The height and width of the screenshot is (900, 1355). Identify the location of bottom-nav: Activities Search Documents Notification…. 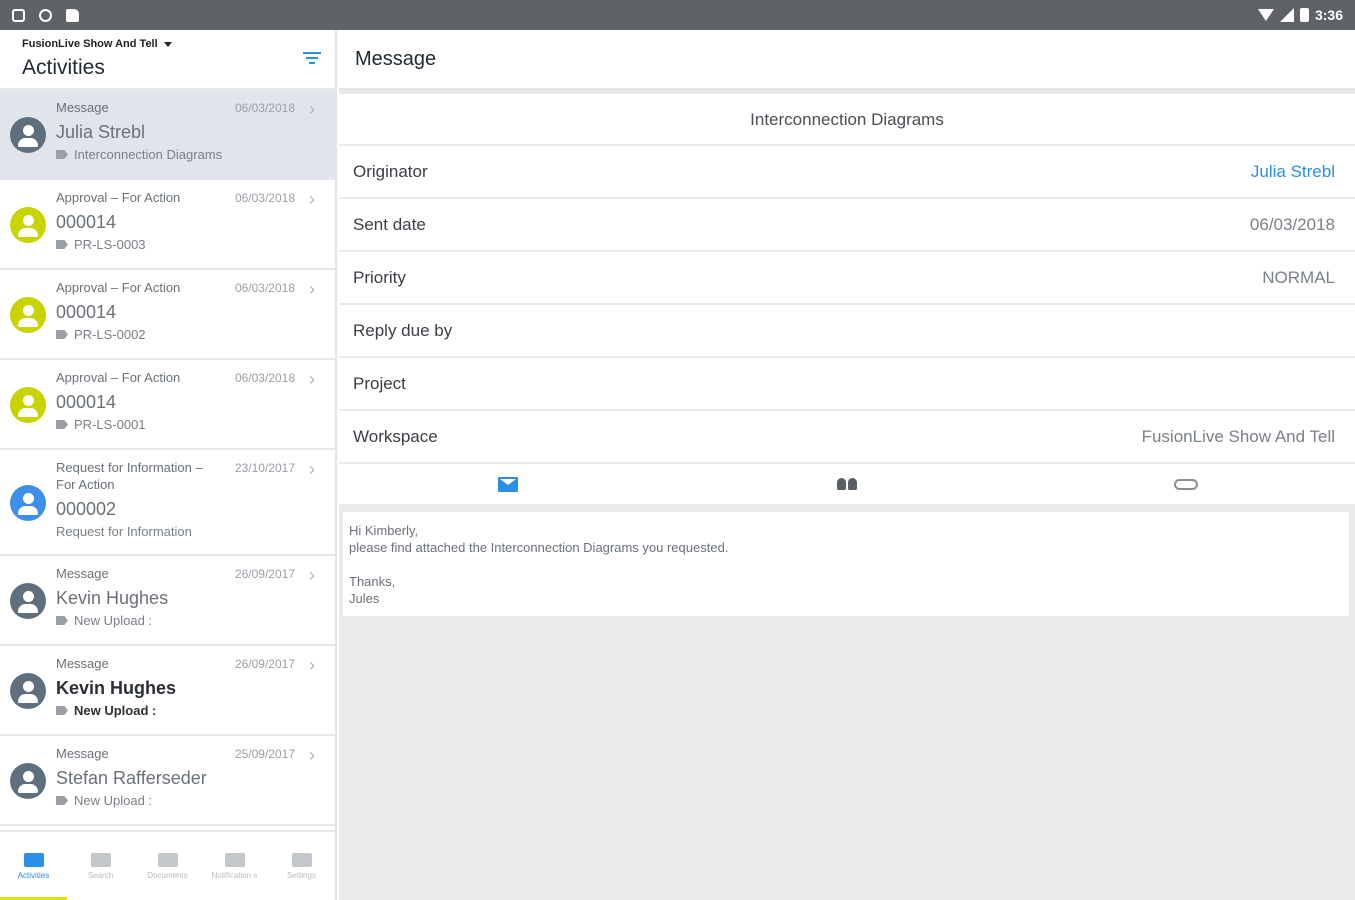
(167, 865).